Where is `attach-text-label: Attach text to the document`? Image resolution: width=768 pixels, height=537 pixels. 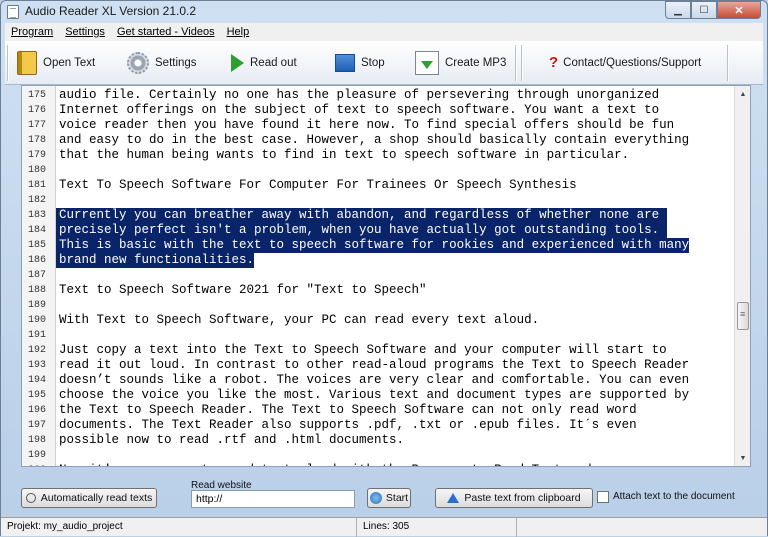 attach-text-label: Attach text to the document is located at coordinates (674, 496).